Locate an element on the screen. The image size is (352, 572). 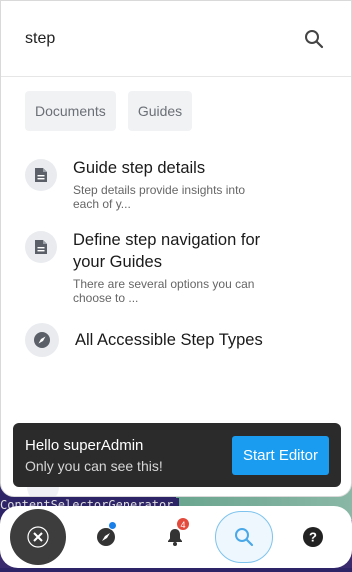
filter-chip-documents: Documents is located at coordinates (70, 111).